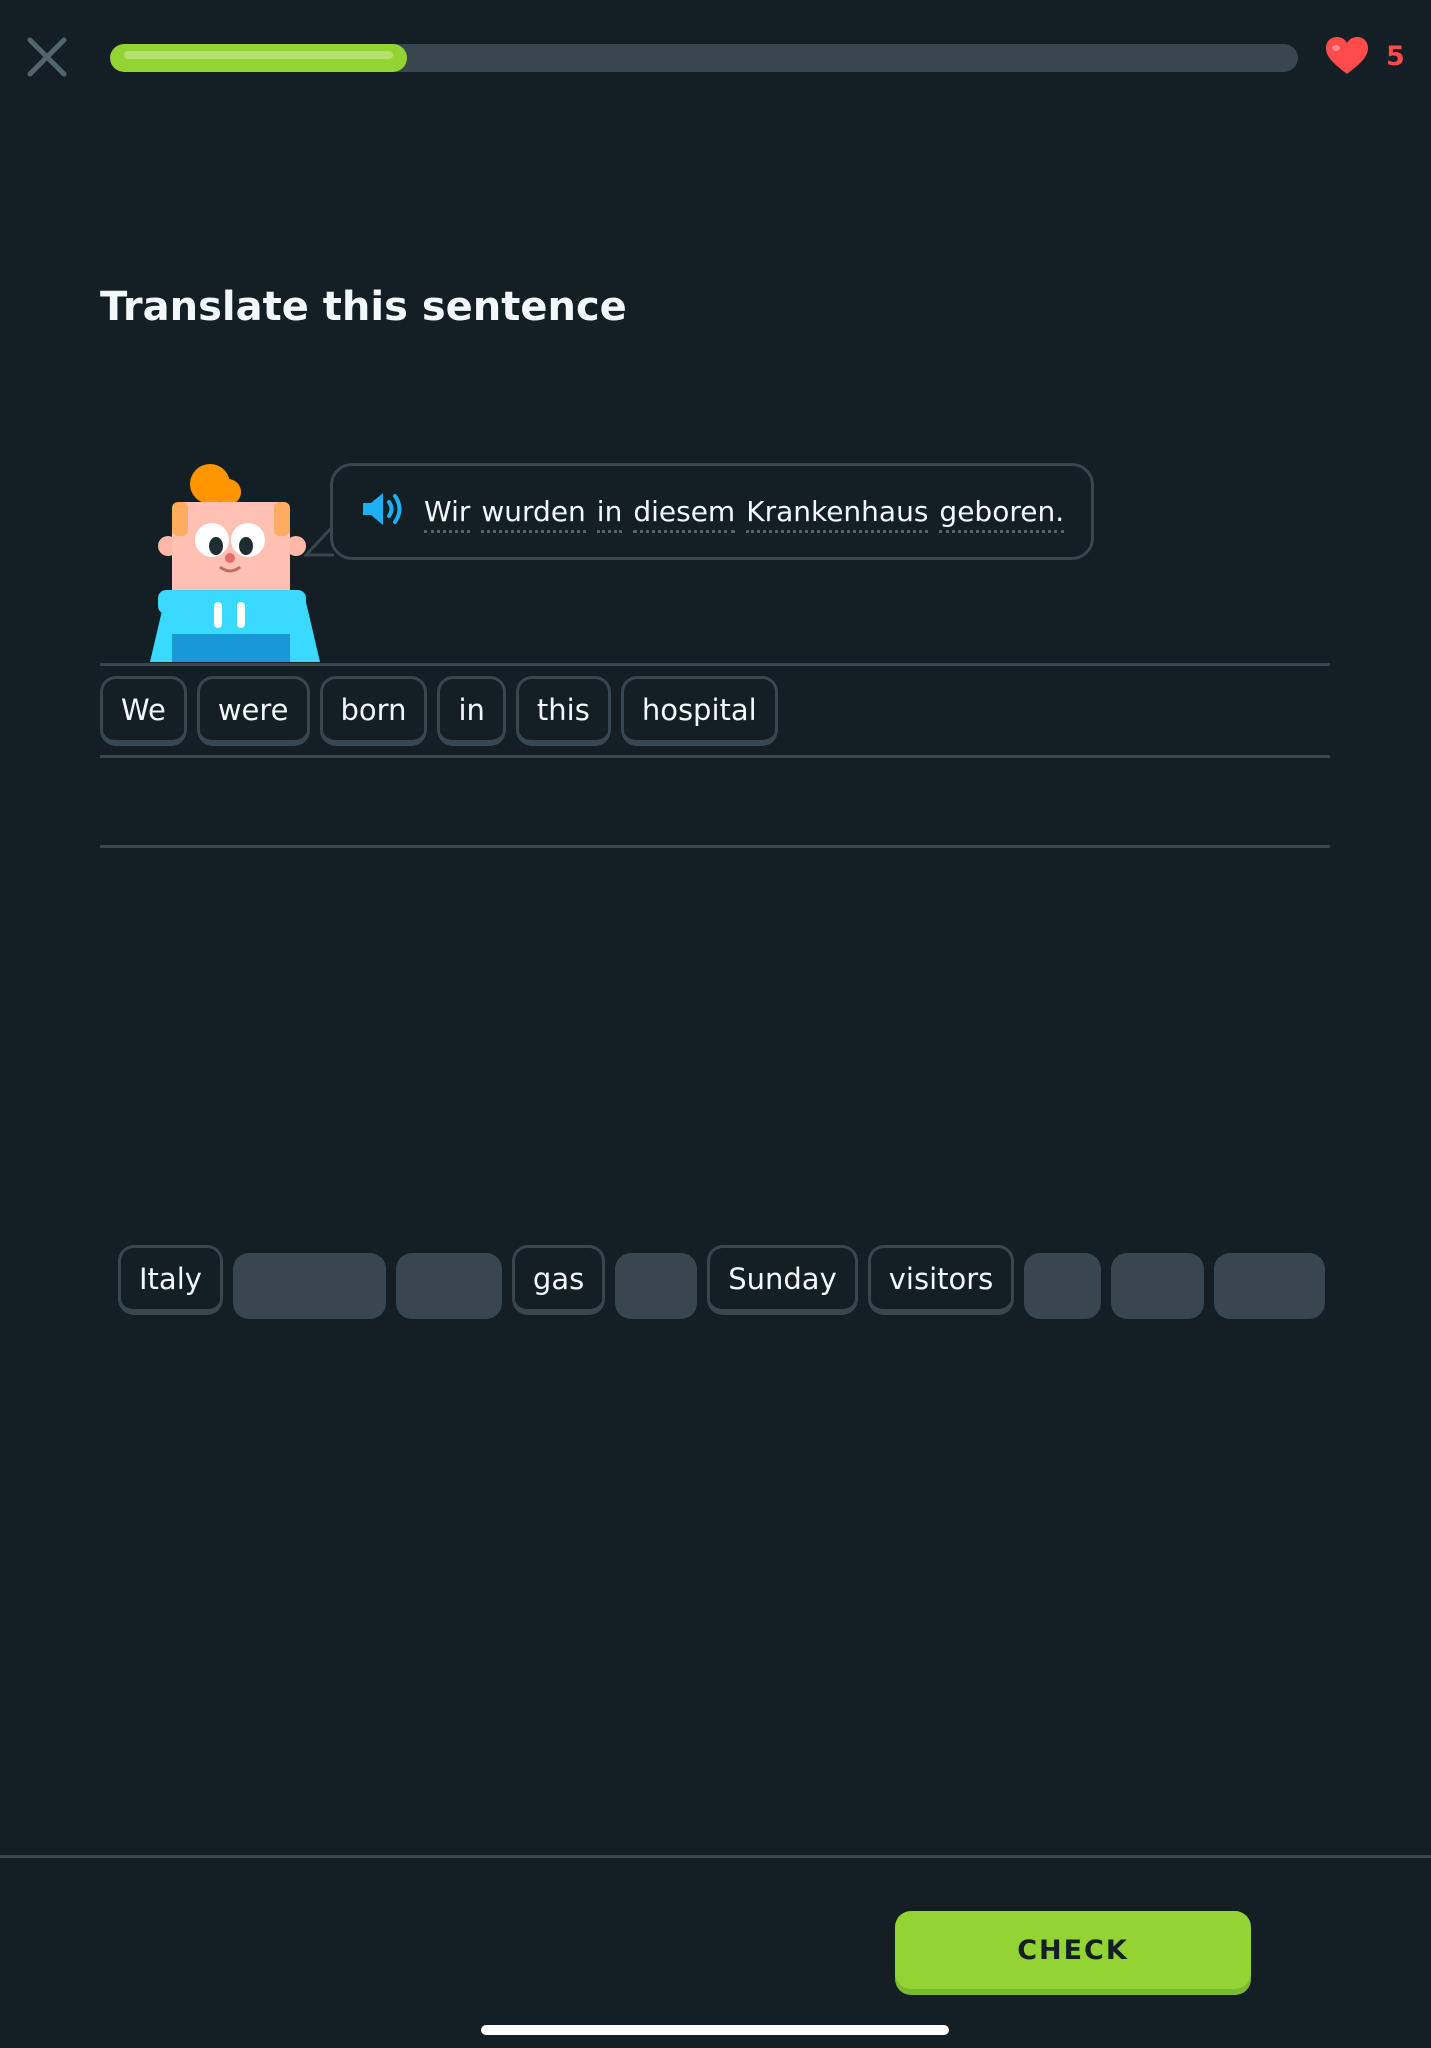  I want to click on footer-divider, so click(715, 1856).